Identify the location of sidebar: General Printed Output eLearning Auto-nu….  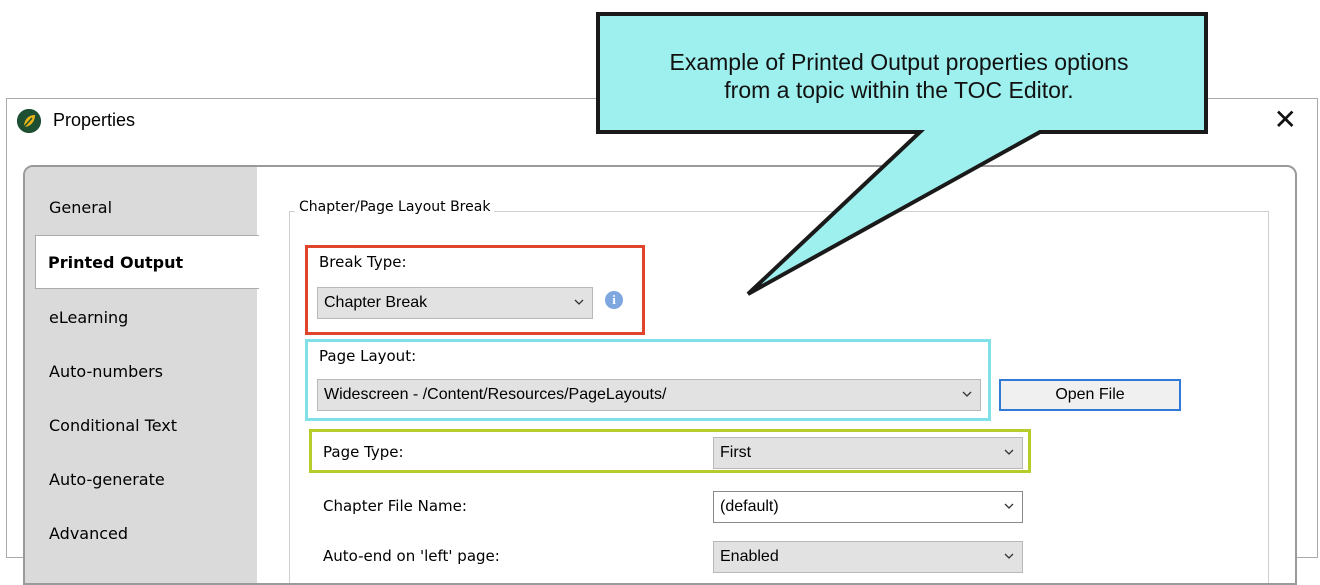
(142, 375).